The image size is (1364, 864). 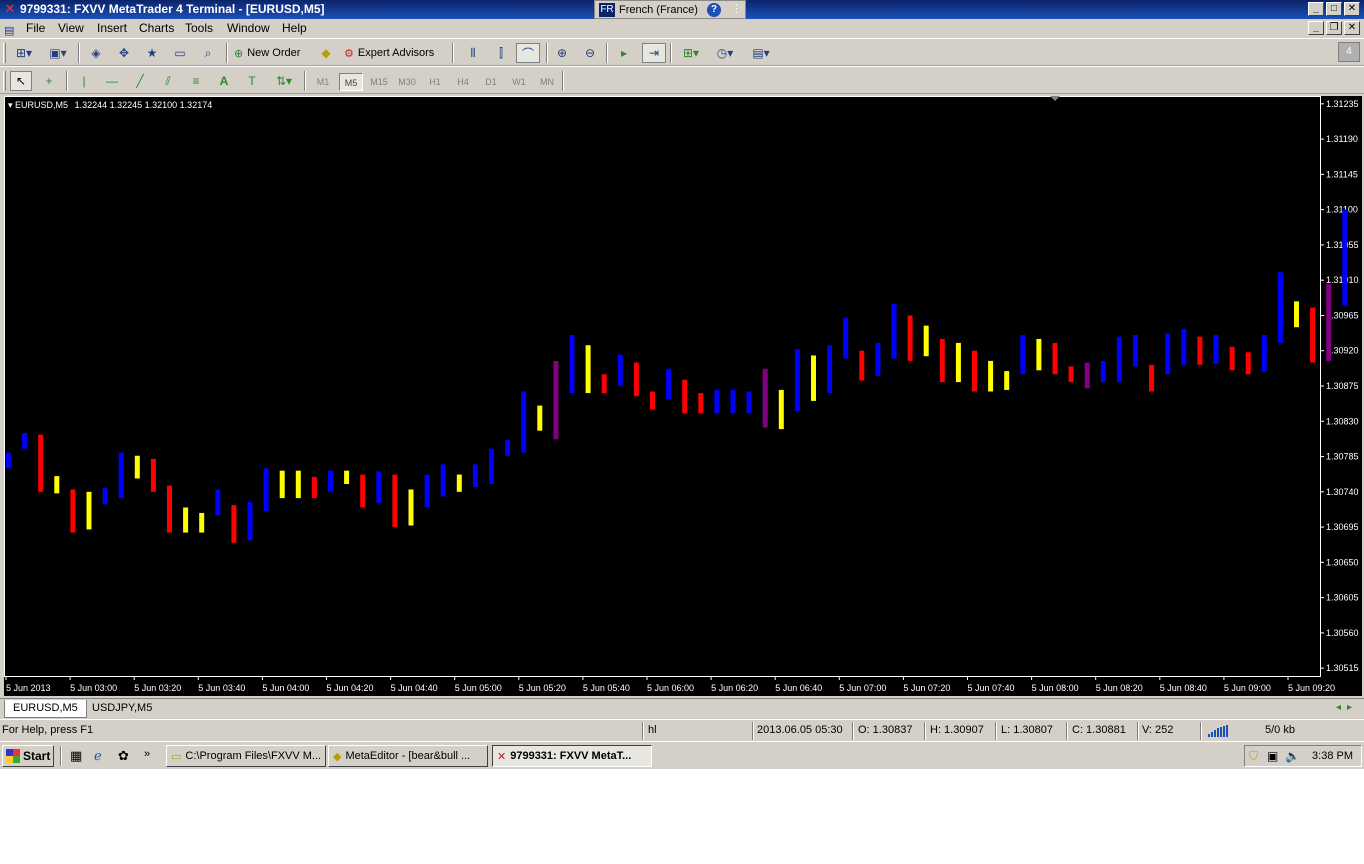 I want to click on menu-insert: Insert, so click(x=112, y=28).